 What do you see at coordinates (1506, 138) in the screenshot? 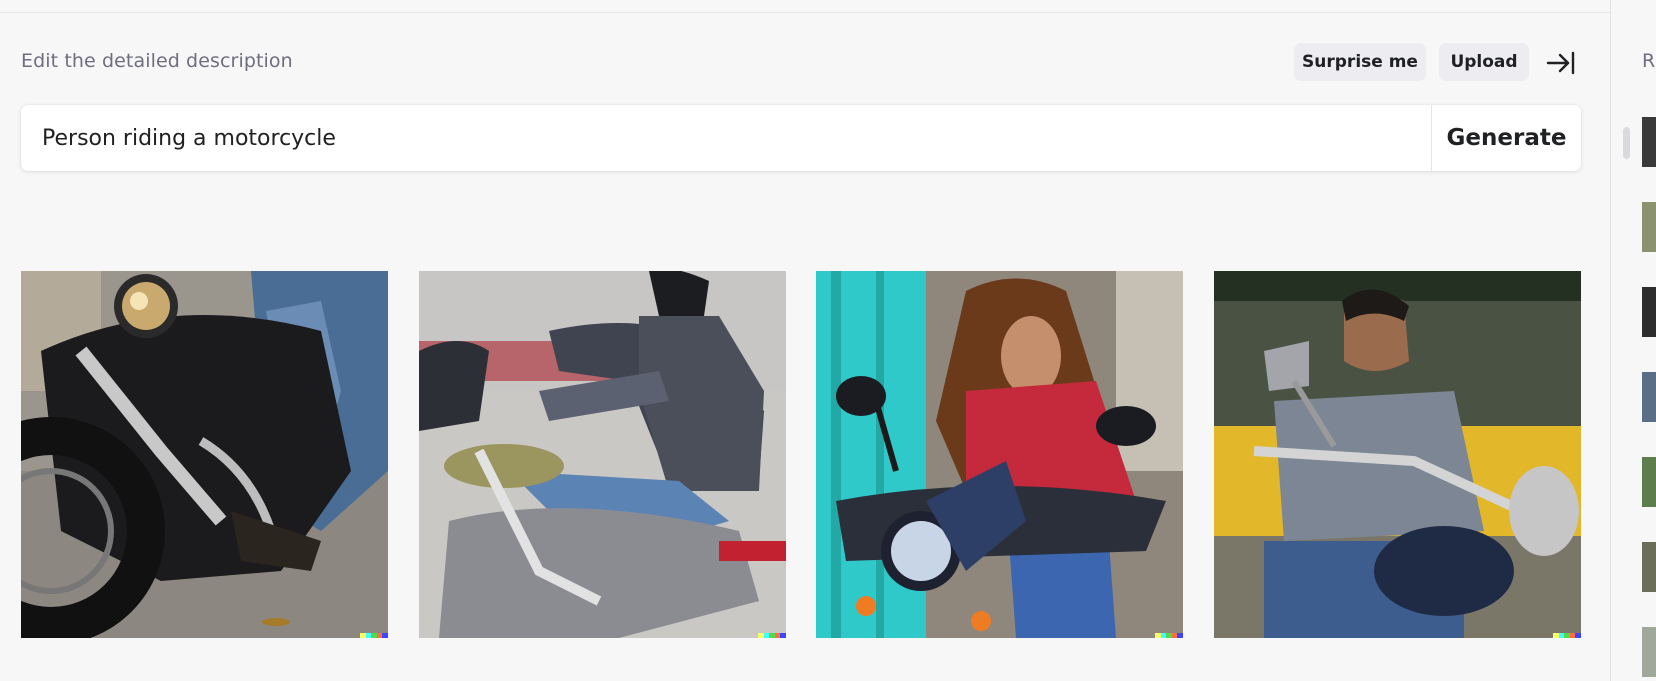
I see `generate-button: Generate` at bounding box center [1506, 138].